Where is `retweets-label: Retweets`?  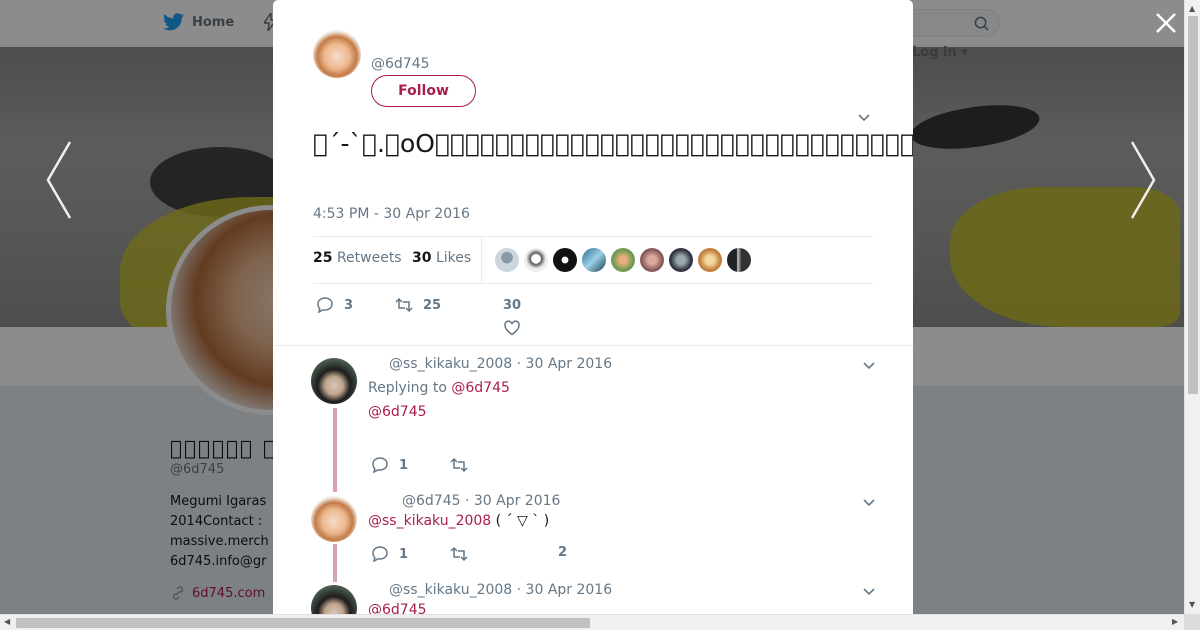 retweets-label: Retweets is located at coordinates (369, 258).